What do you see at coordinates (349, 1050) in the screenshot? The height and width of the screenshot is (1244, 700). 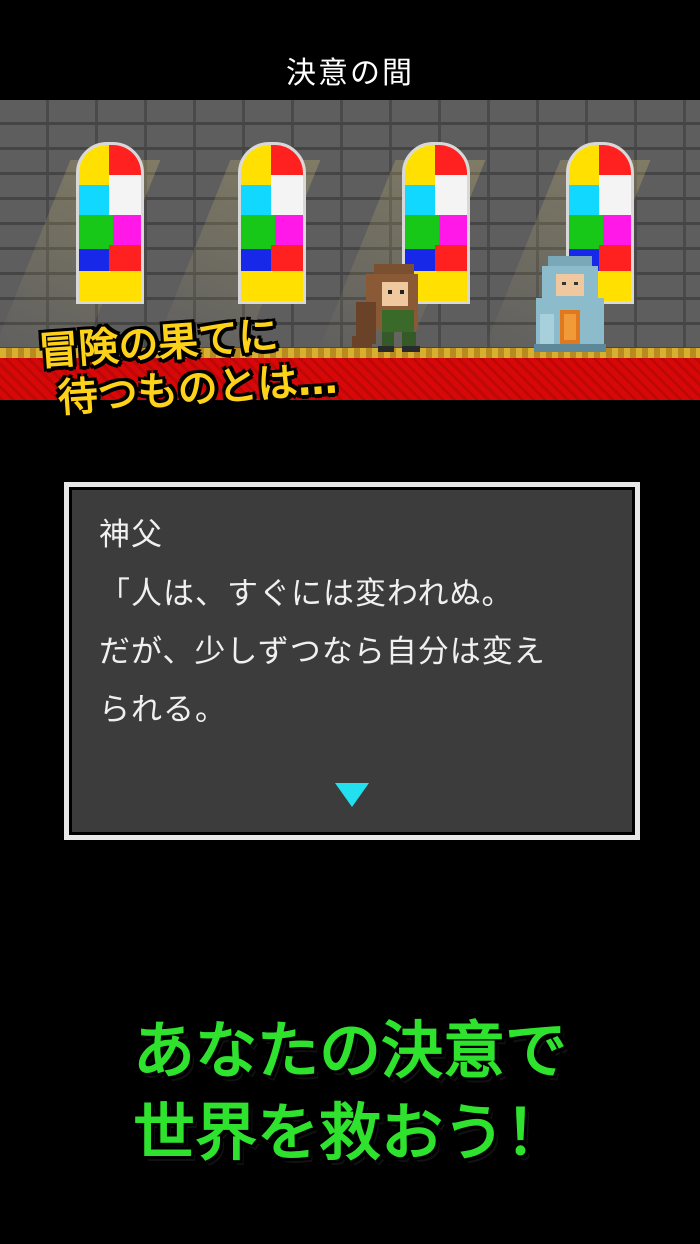 I see `catchphrase-line-1: あなたの決意で` at bounding box center [349, 1050].